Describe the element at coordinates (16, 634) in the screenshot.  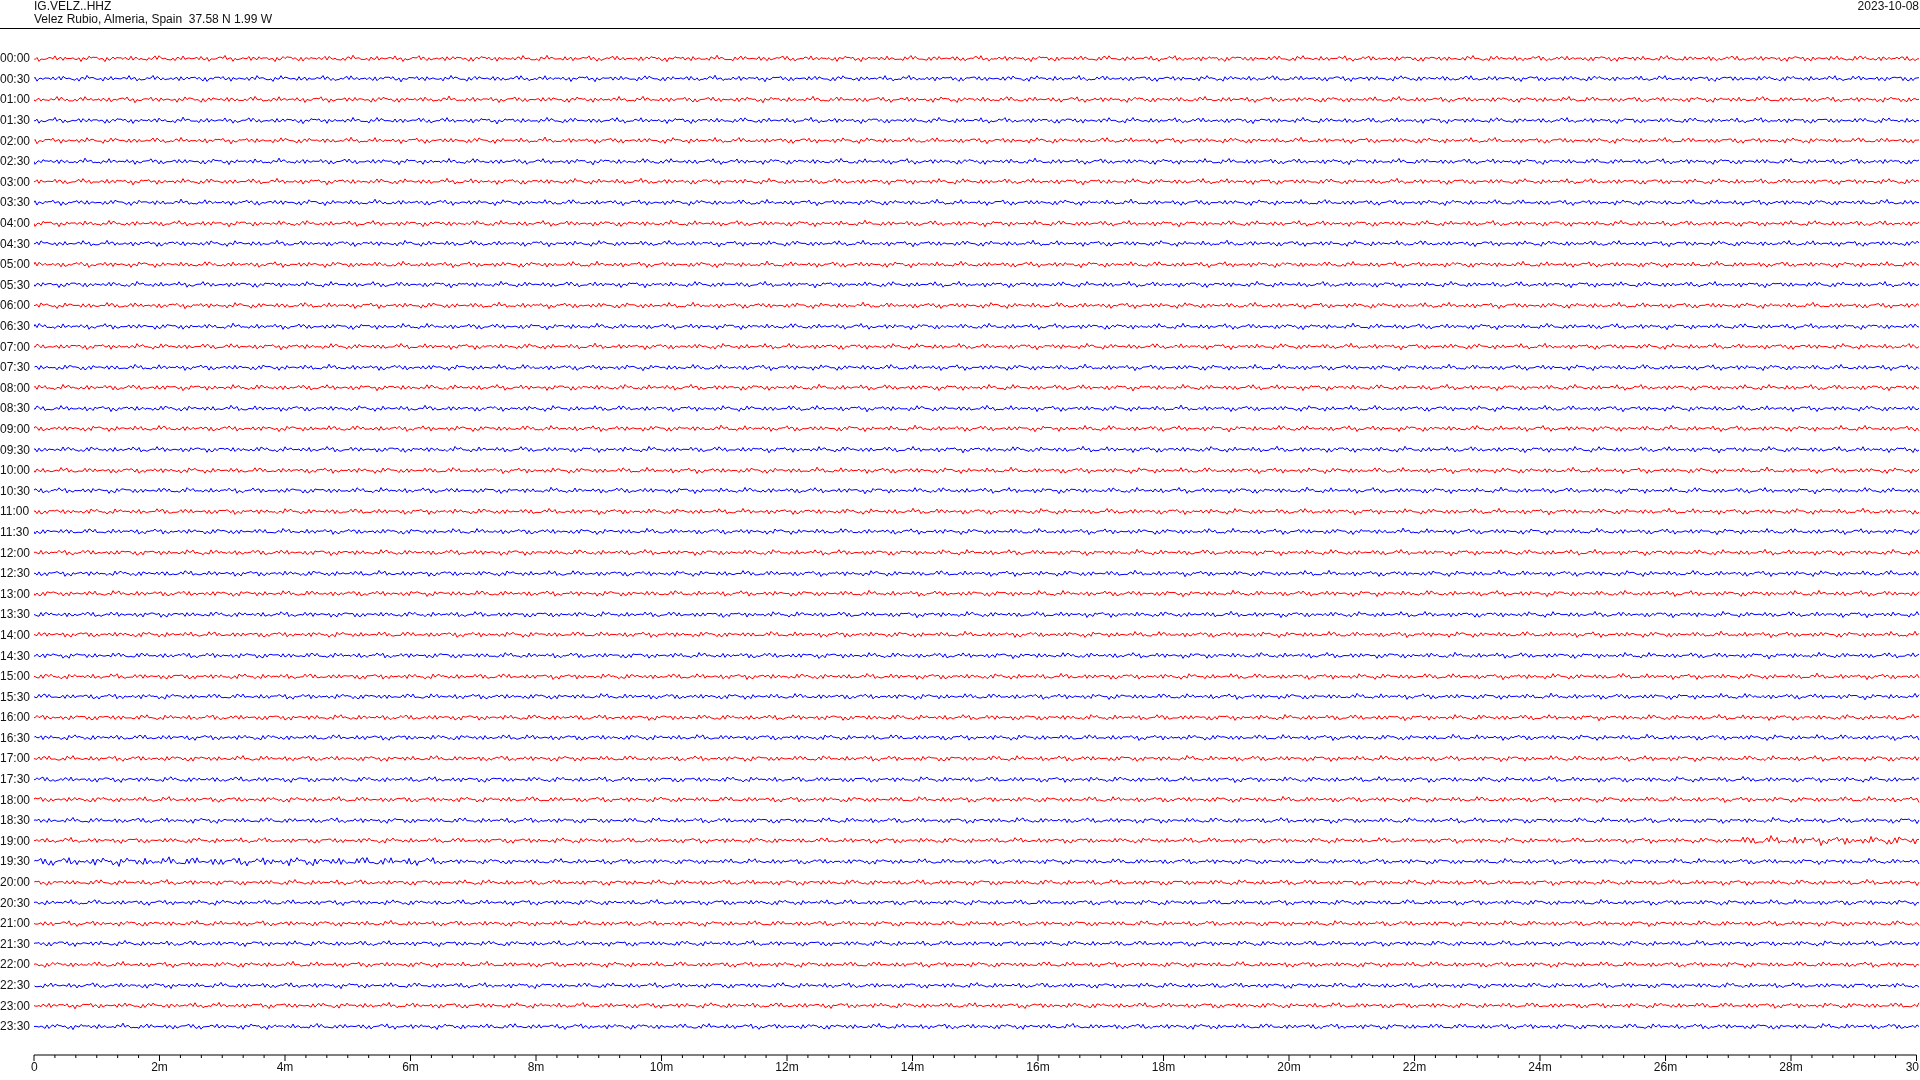
I see `hour-label: 14:00` at that location.